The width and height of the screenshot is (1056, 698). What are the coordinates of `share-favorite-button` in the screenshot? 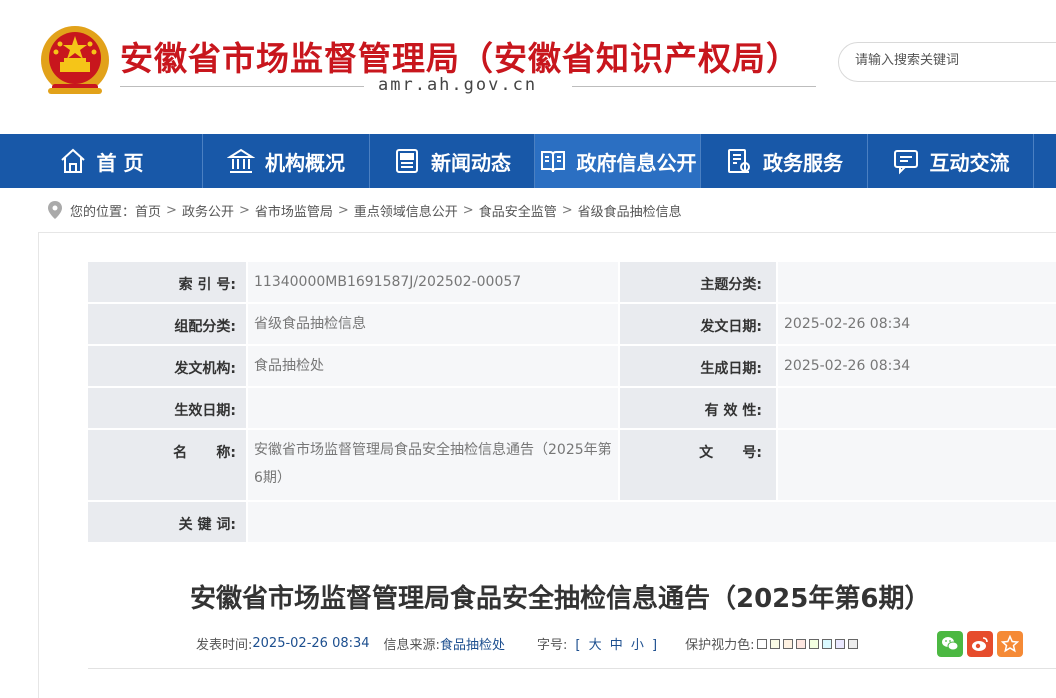 It's located at (1010, 644).